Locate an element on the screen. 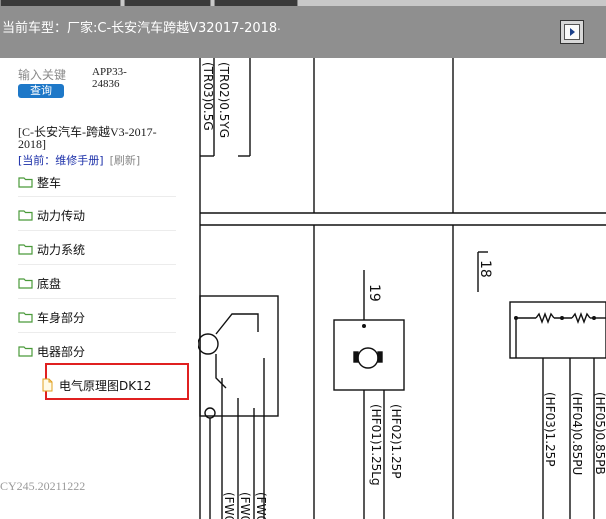  expand-icon is located at coordinates (572, 32).